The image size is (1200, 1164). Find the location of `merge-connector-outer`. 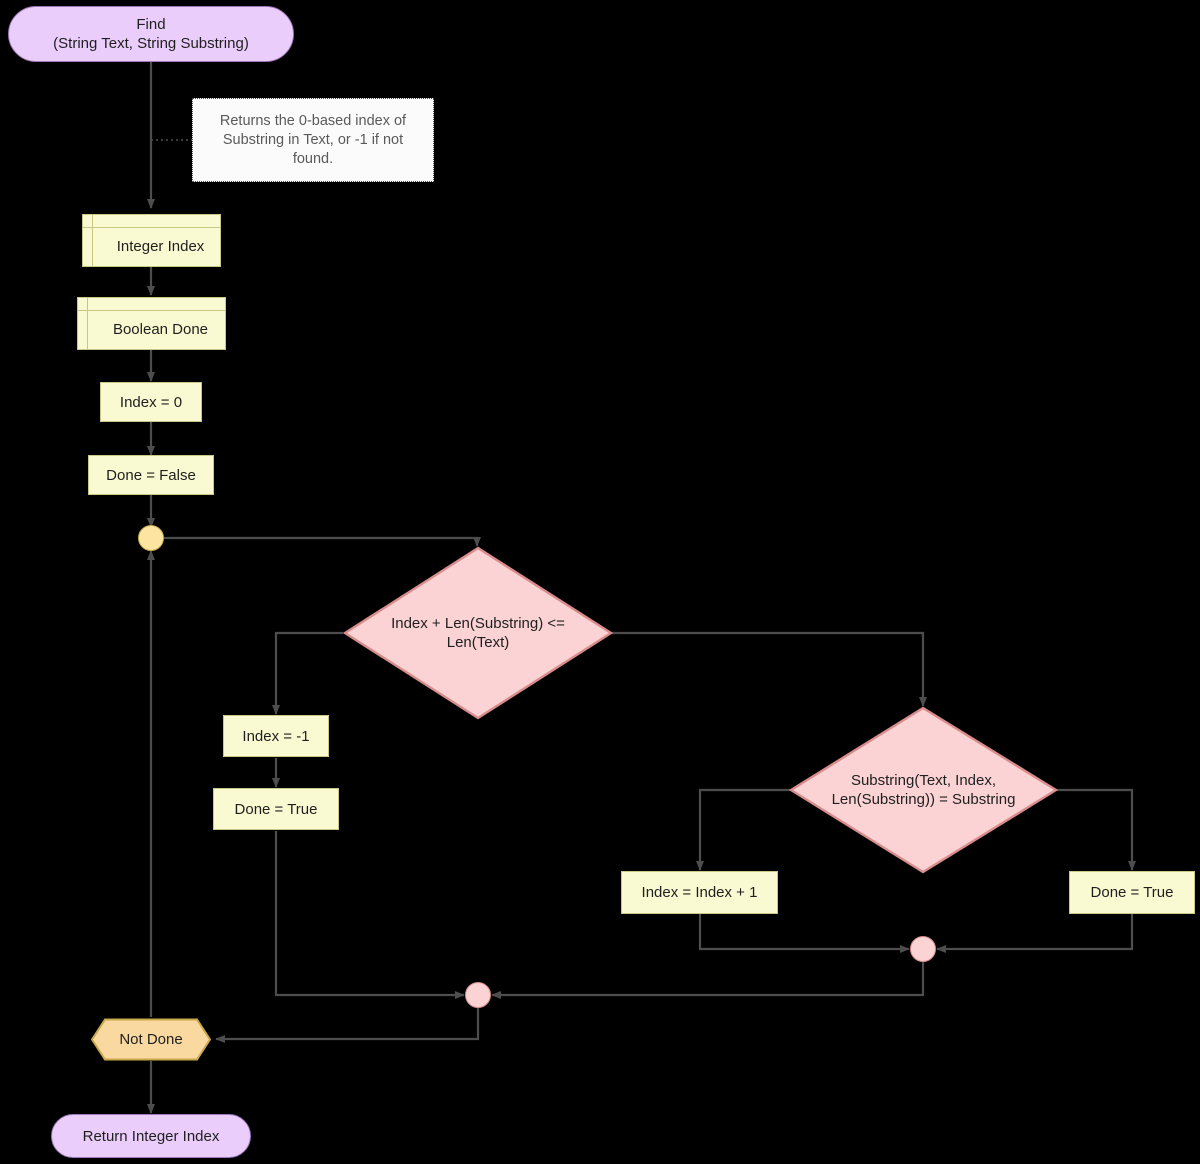

merge-connector-outer is located at coordinates (478, 995).